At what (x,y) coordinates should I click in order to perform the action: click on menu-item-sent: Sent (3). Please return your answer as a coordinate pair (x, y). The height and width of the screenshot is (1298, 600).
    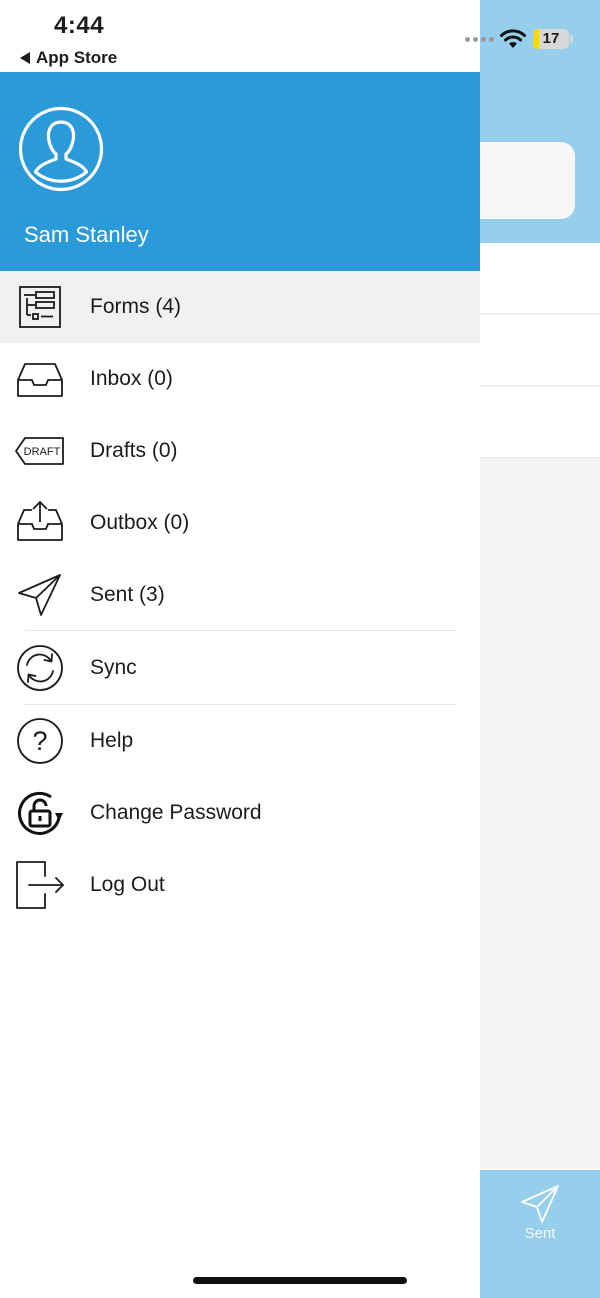
    Looking at the image, I should click on (240, 595).